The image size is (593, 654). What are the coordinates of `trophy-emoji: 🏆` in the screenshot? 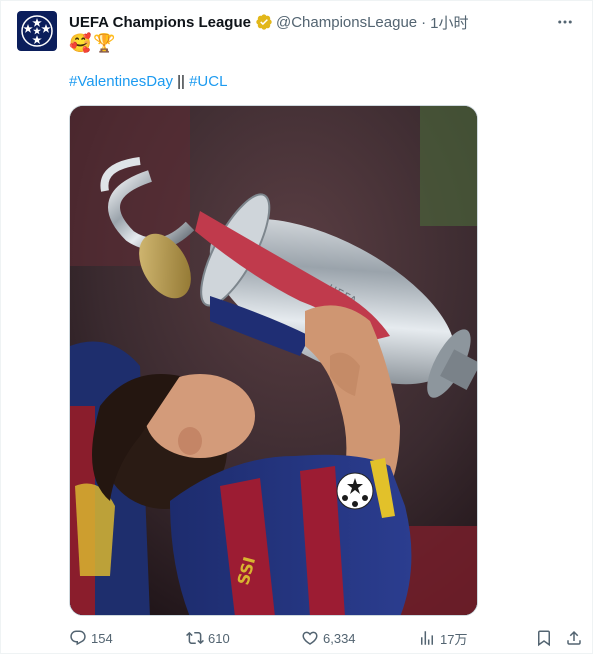 It's located at (104, 43).